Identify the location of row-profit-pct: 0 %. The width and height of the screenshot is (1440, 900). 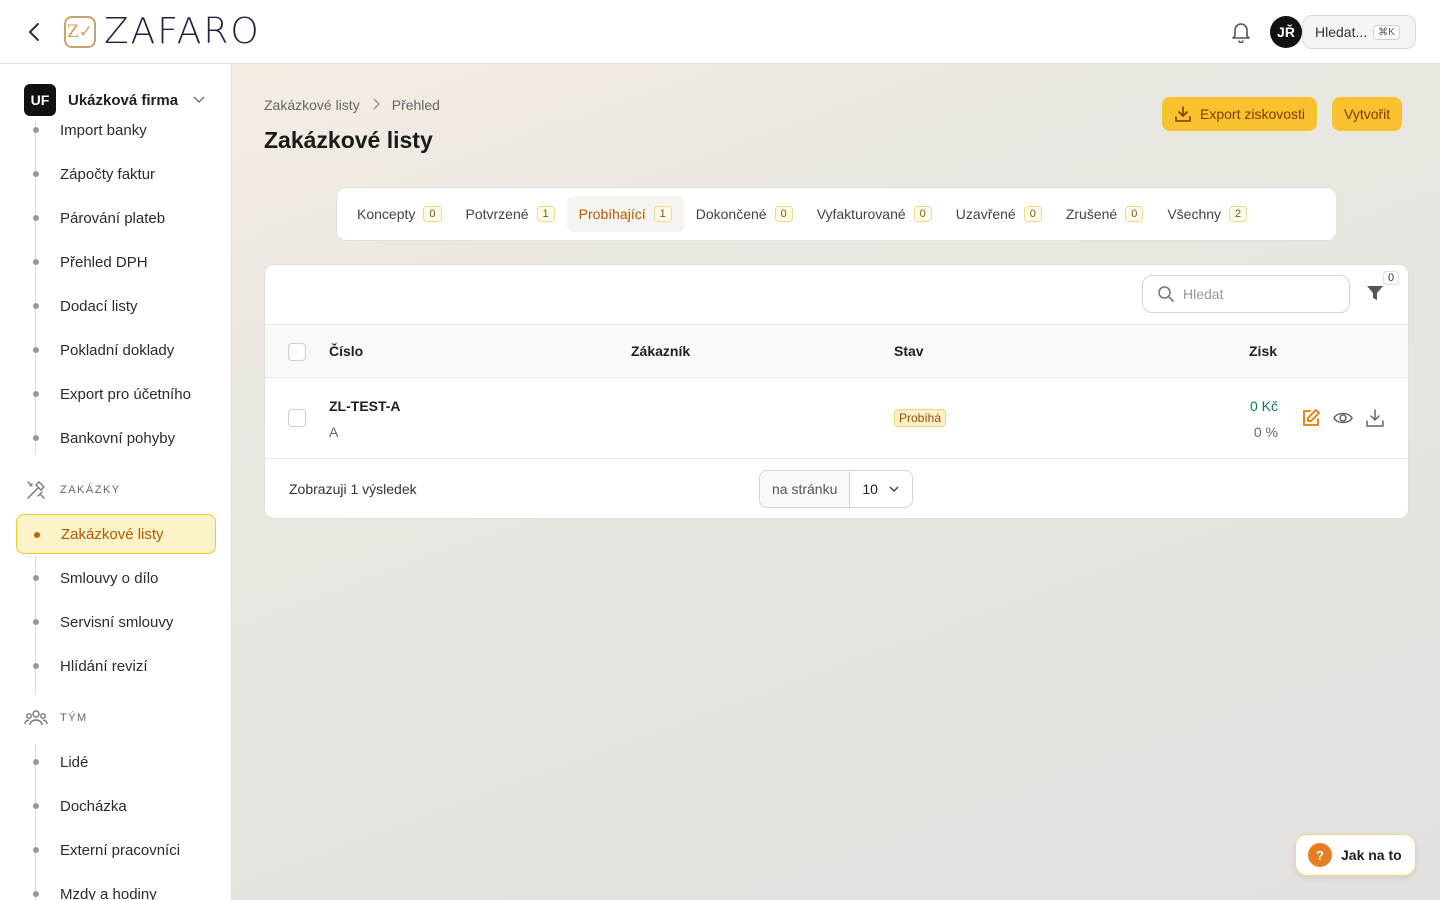
(1265, 432).